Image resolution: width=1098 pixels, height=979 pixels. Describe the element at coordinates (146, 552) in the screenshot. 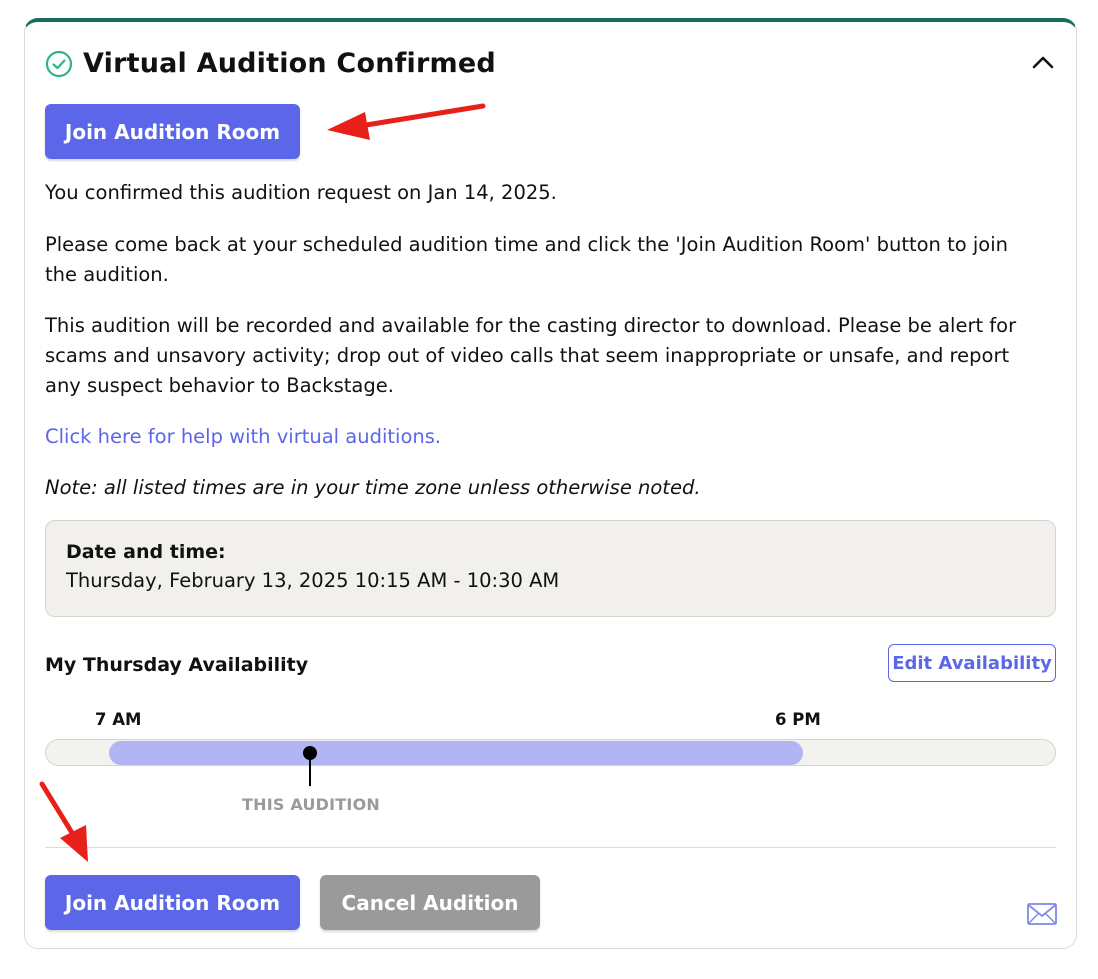

I see `date-time-label: Date and time:` at that location.